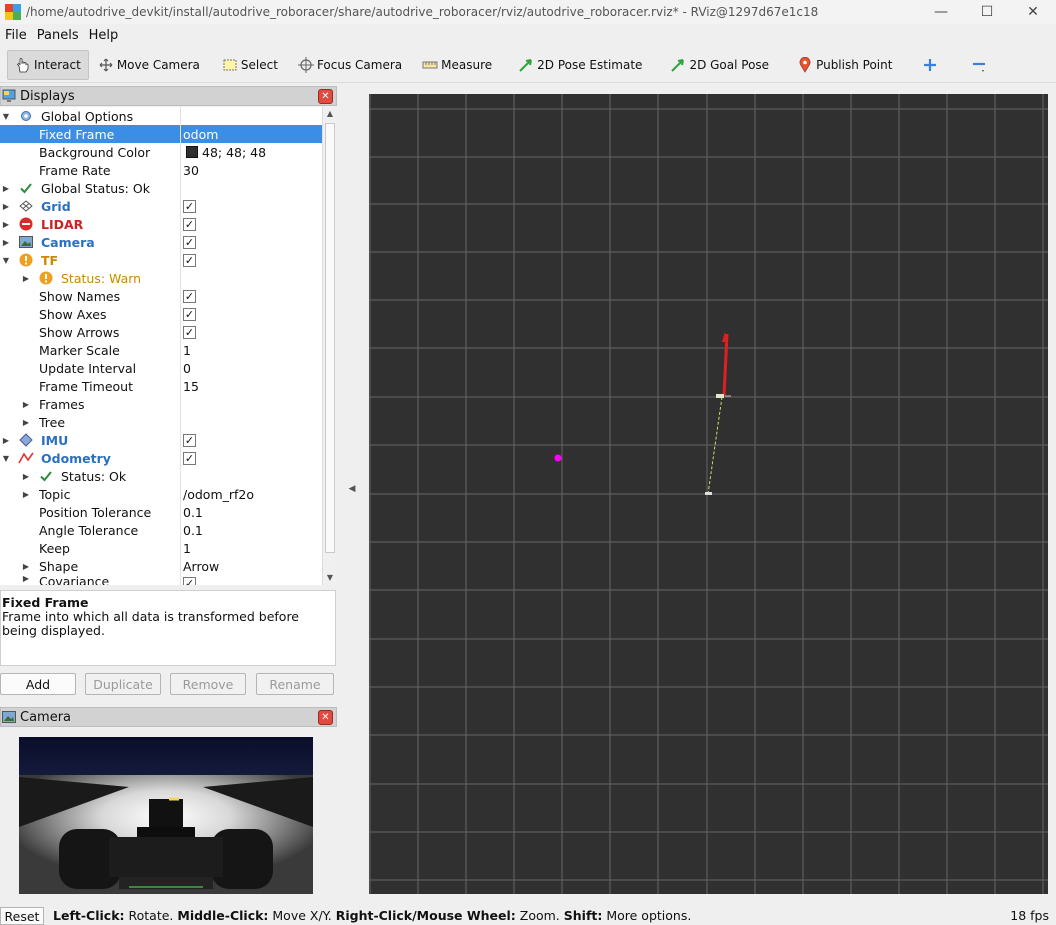 This screenshot has width=1056, height=925. I want to click on select-tool-button: Select, so click(250, 65).